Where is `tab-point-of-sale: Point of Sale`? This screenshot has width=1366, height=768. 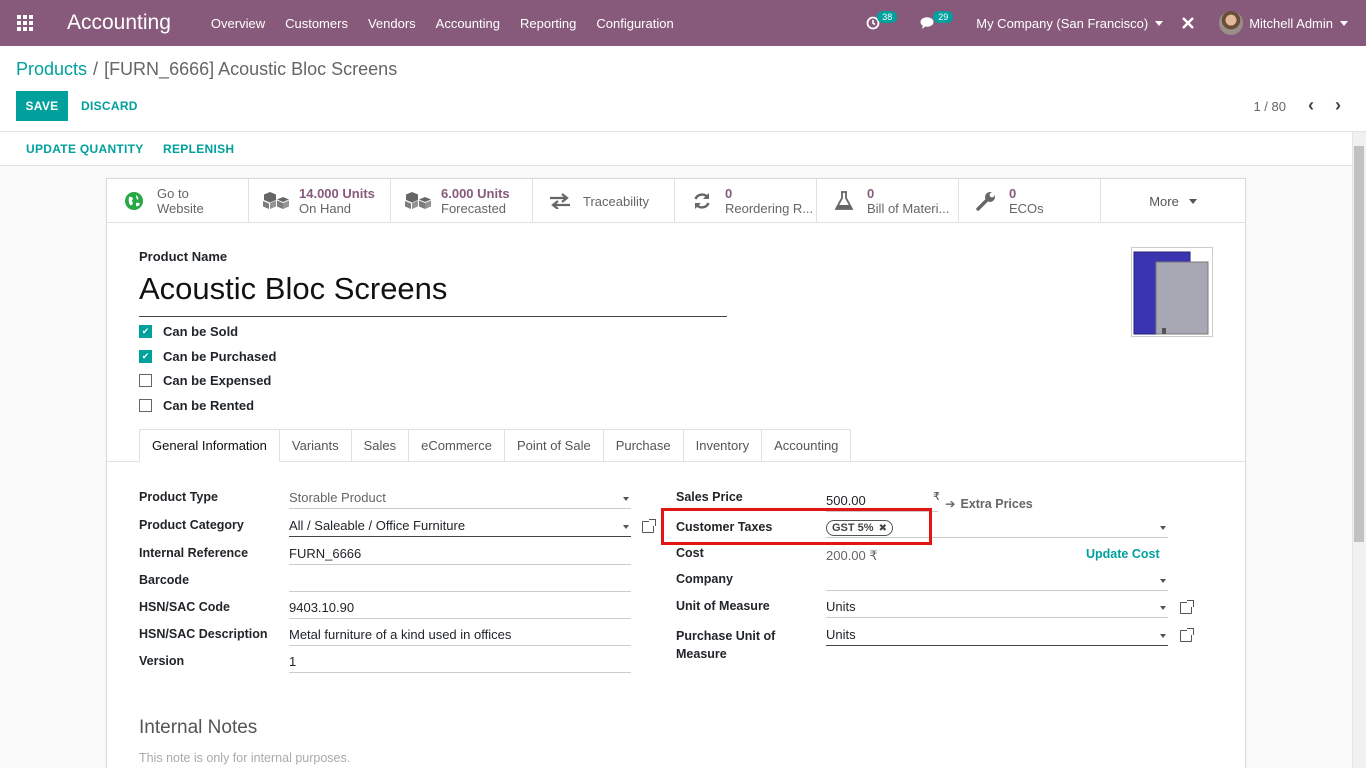
tab-point-of-sale: Point of Sale is located at coordinates (554, 445).